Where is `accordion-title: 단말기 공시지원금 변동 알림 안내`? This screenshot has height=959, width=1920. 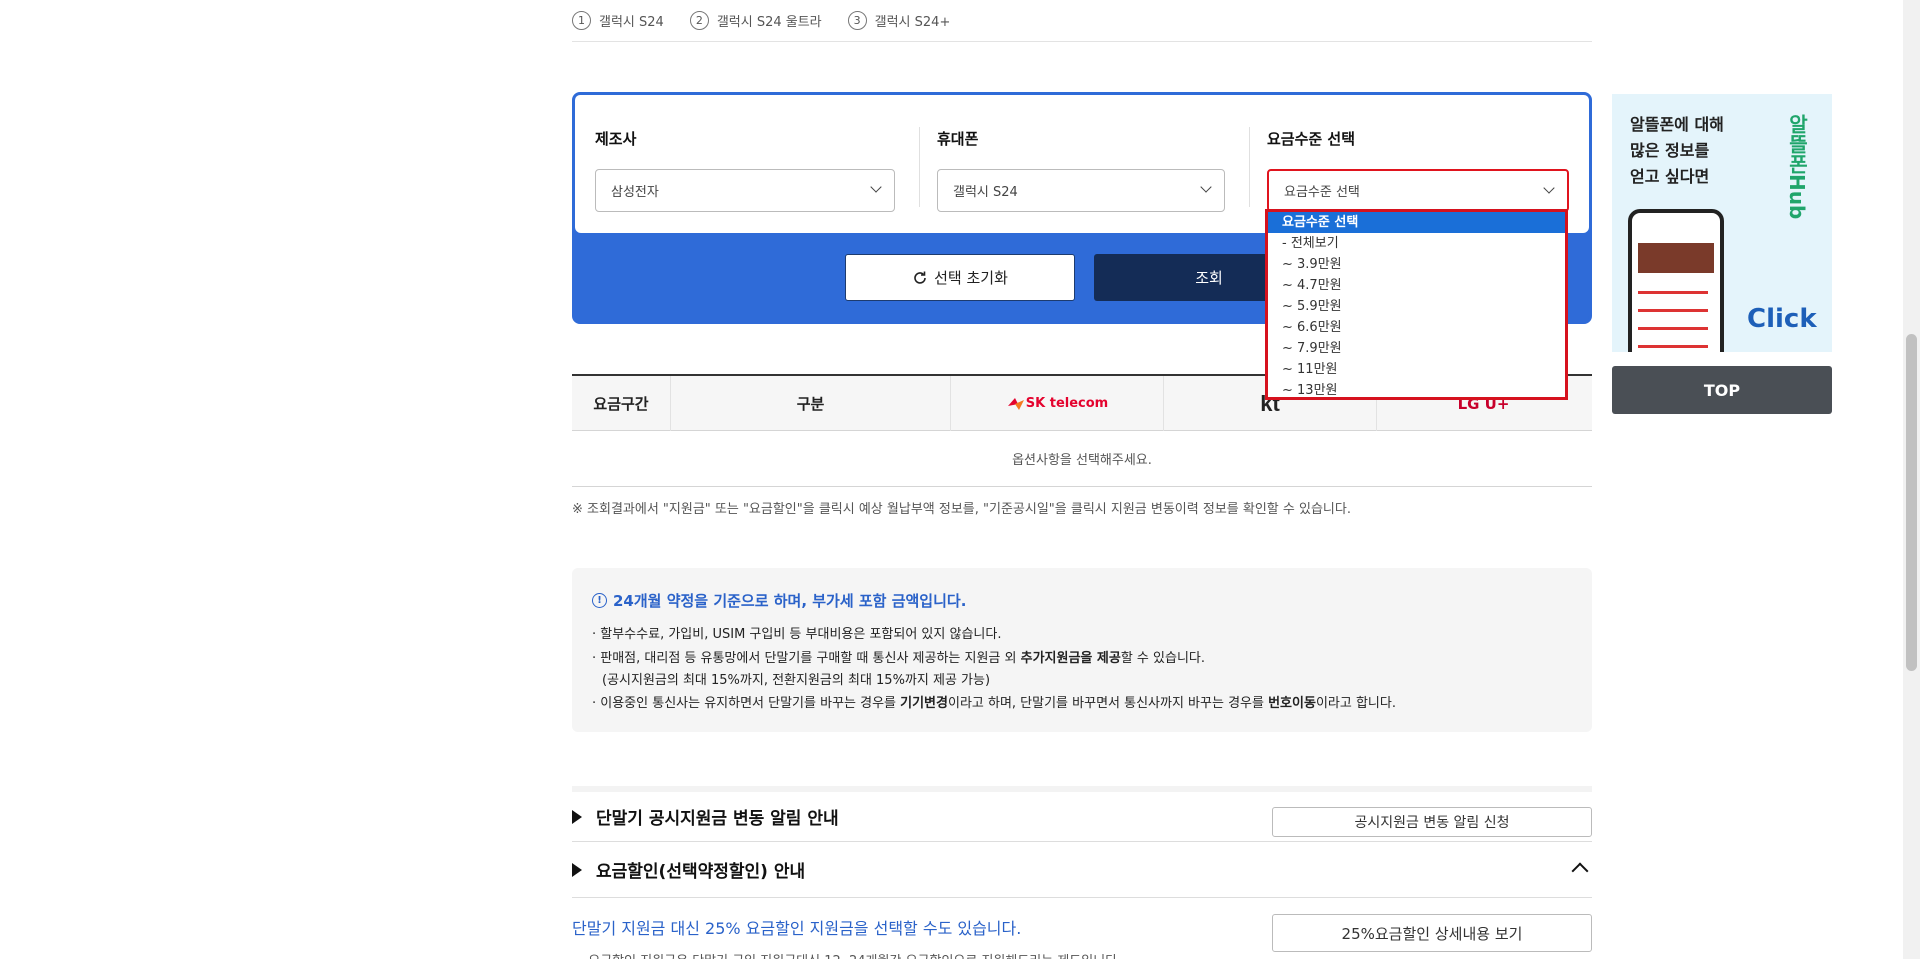
accordion-title: 단말기 공시지원금 변동 알림 안내 is located at coordinates (717, 819).